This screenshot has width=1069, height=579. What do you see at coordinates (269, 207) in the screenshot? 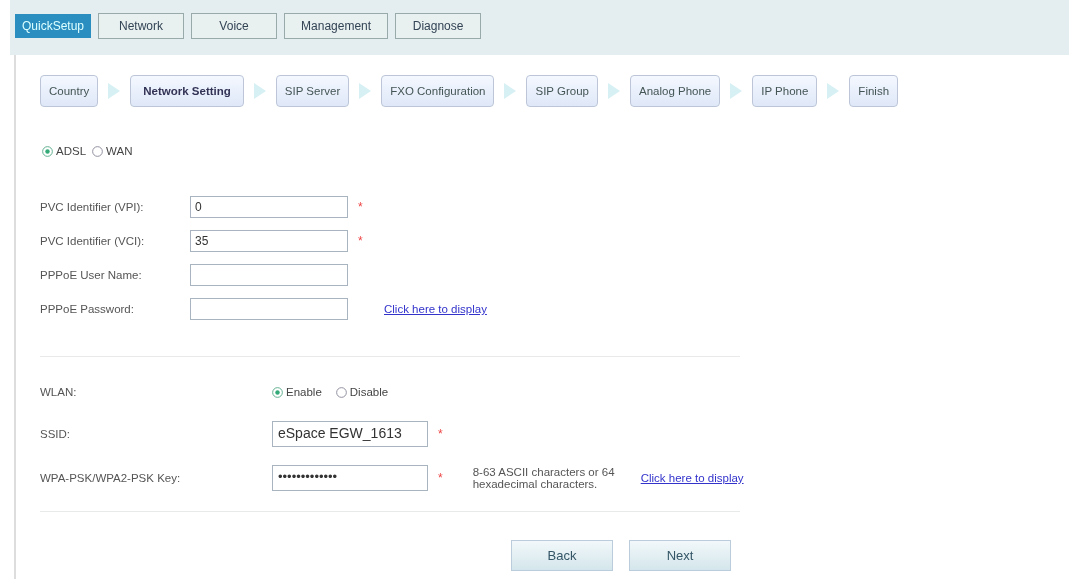
I see `input-field: 0` at bounding box center [269, 207].